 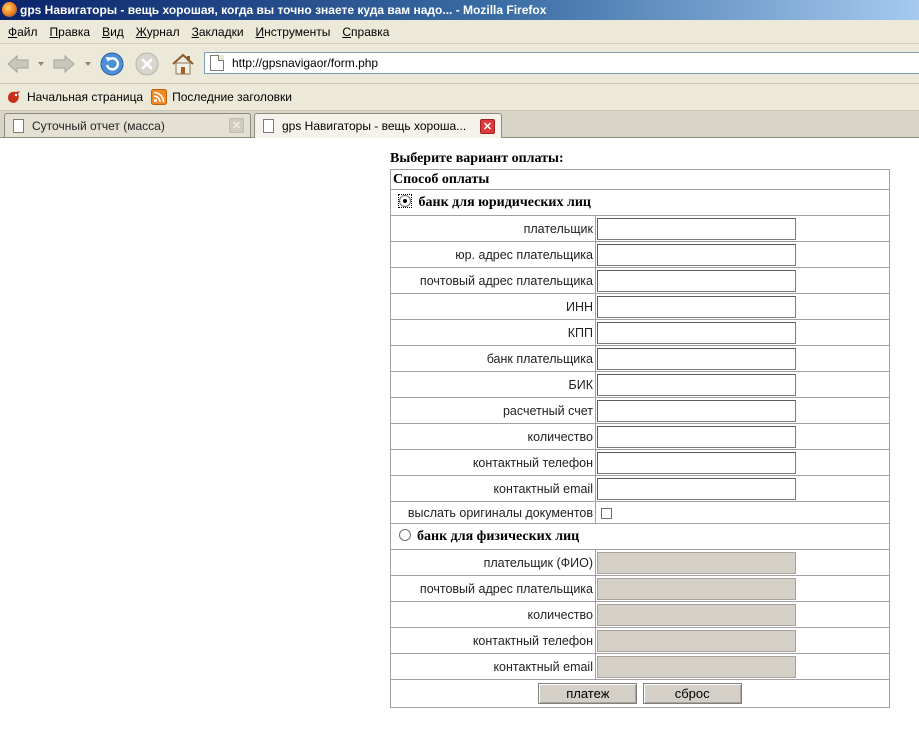 I want to click on legal-entity-label: банк для юридических лиц, so click(x=504, y=202).